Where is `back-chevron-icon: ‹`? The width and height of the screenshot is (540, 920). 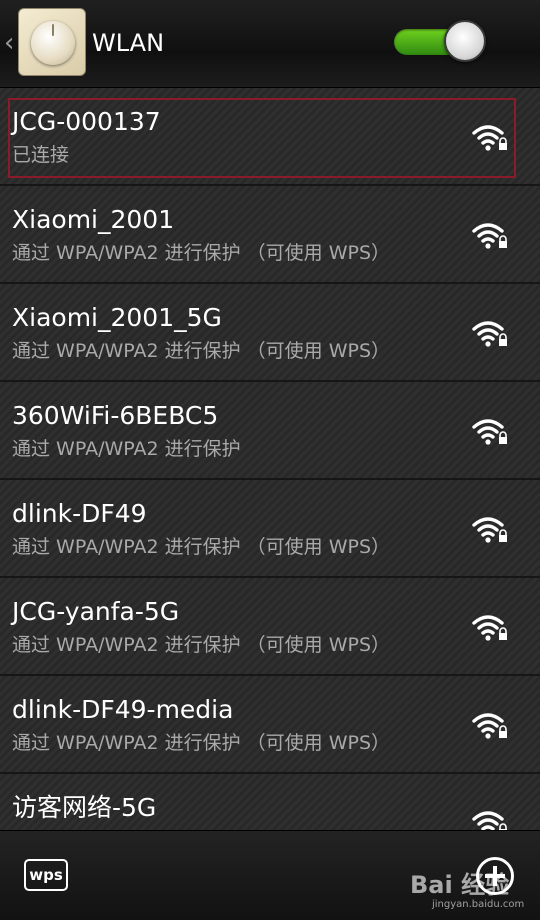 back-chevron-icon: ‹ is located at coordinates (9, 43).